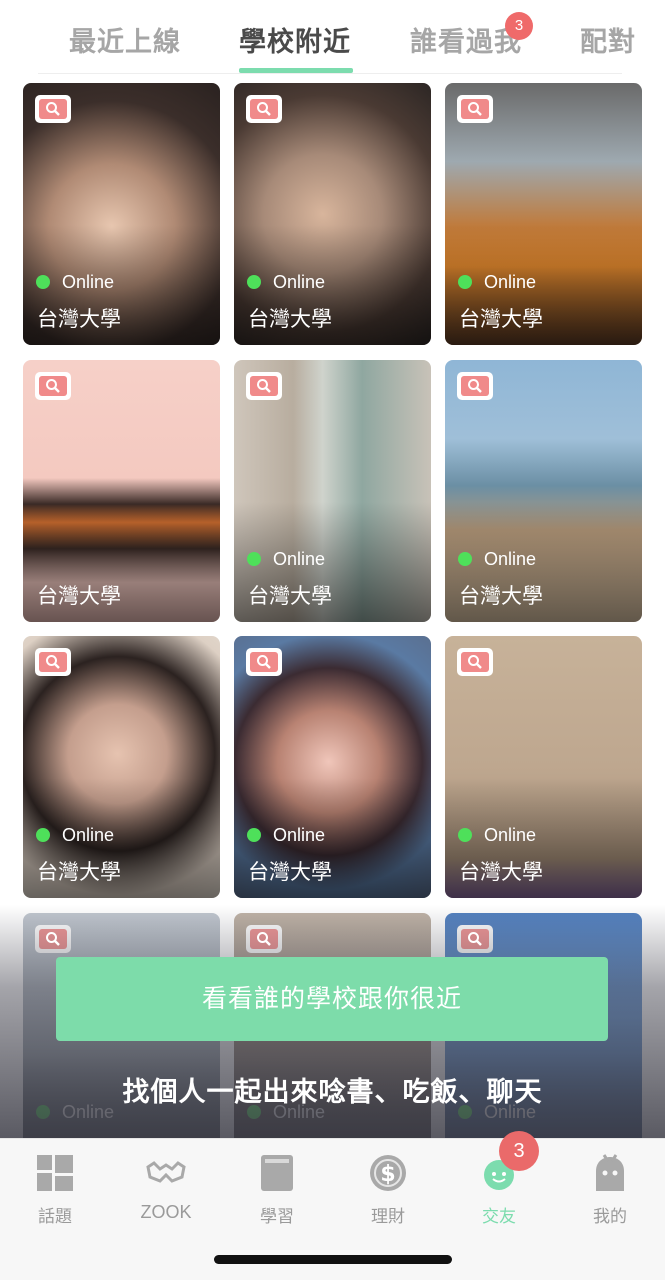 The width and height of the screenshot is (665, 1280). What do you see at coordinates (610, 1172) in the screenshot?
I see `ghost-icon` at bounding box center [610, 1172].